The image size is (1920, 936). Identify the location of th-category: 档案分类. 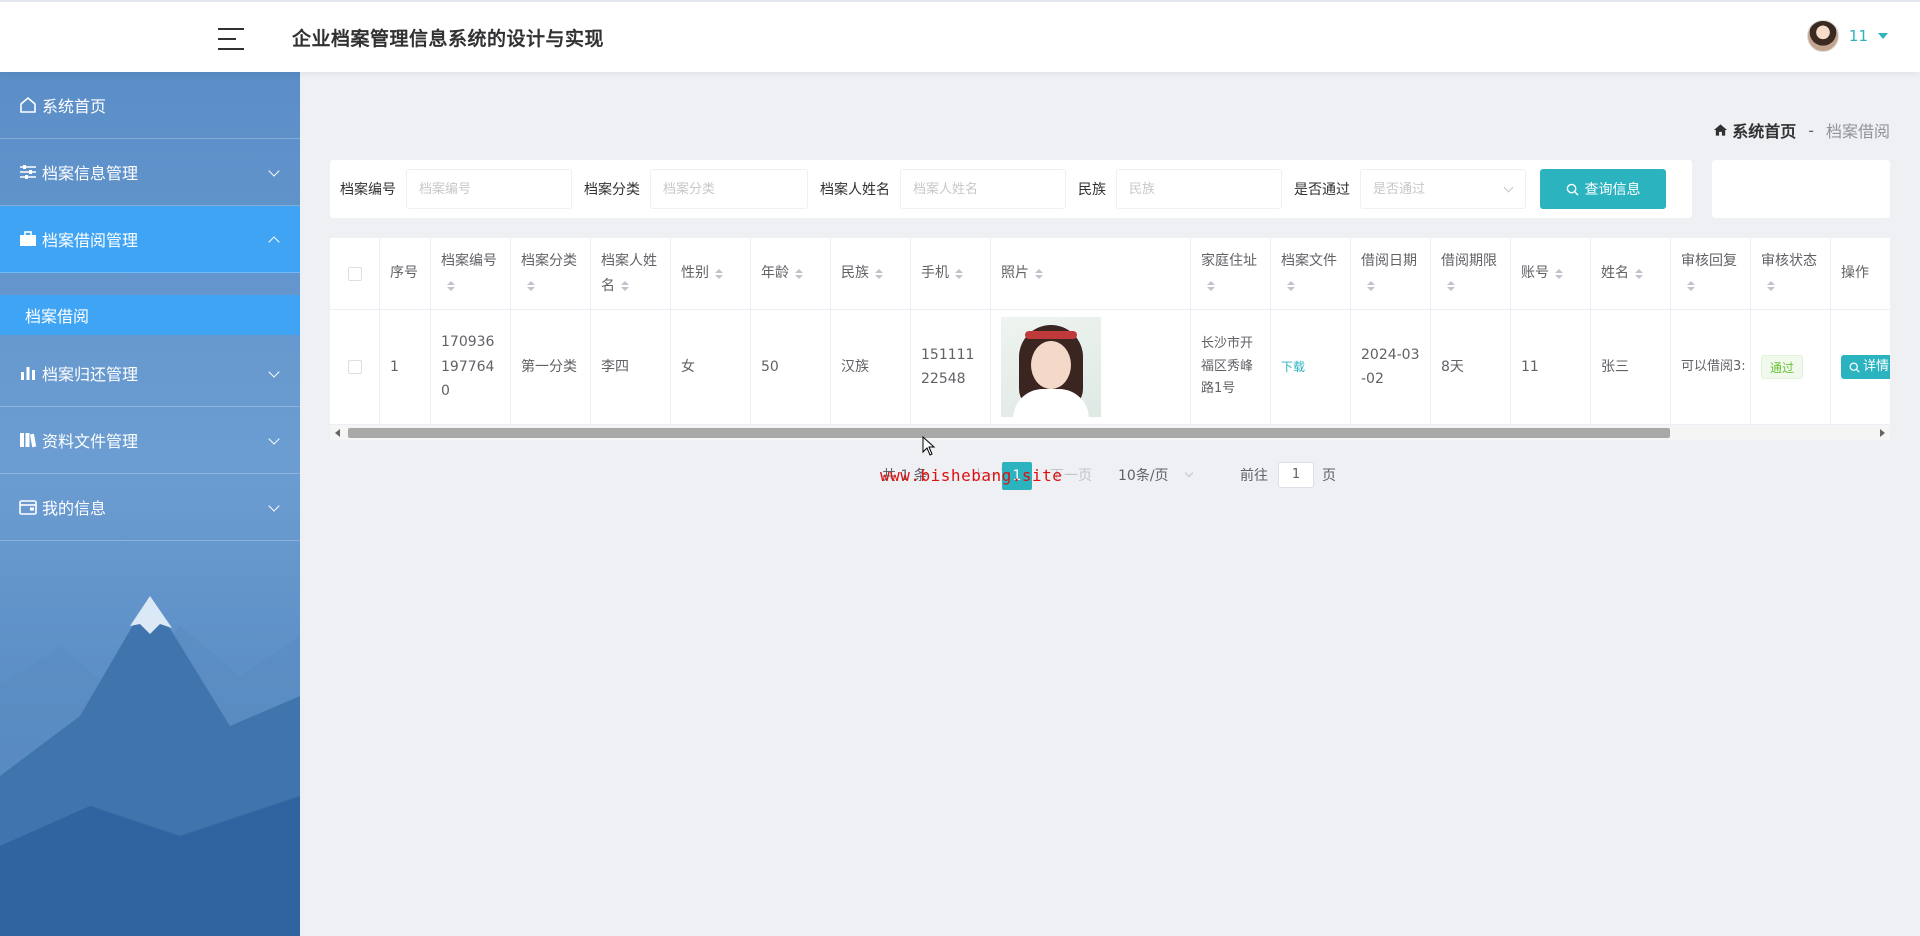
(551, 273).